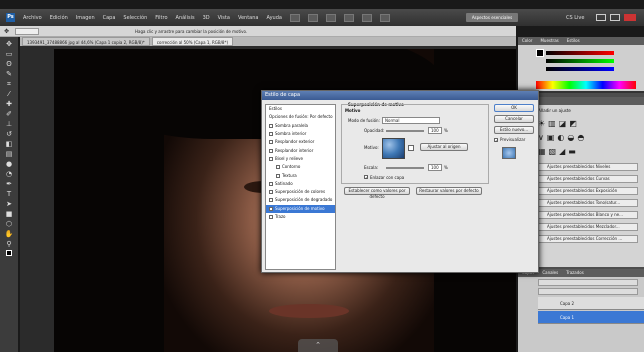  I want to click on snap-to-origin-button: Ajustar al origen, so click(444, 147).